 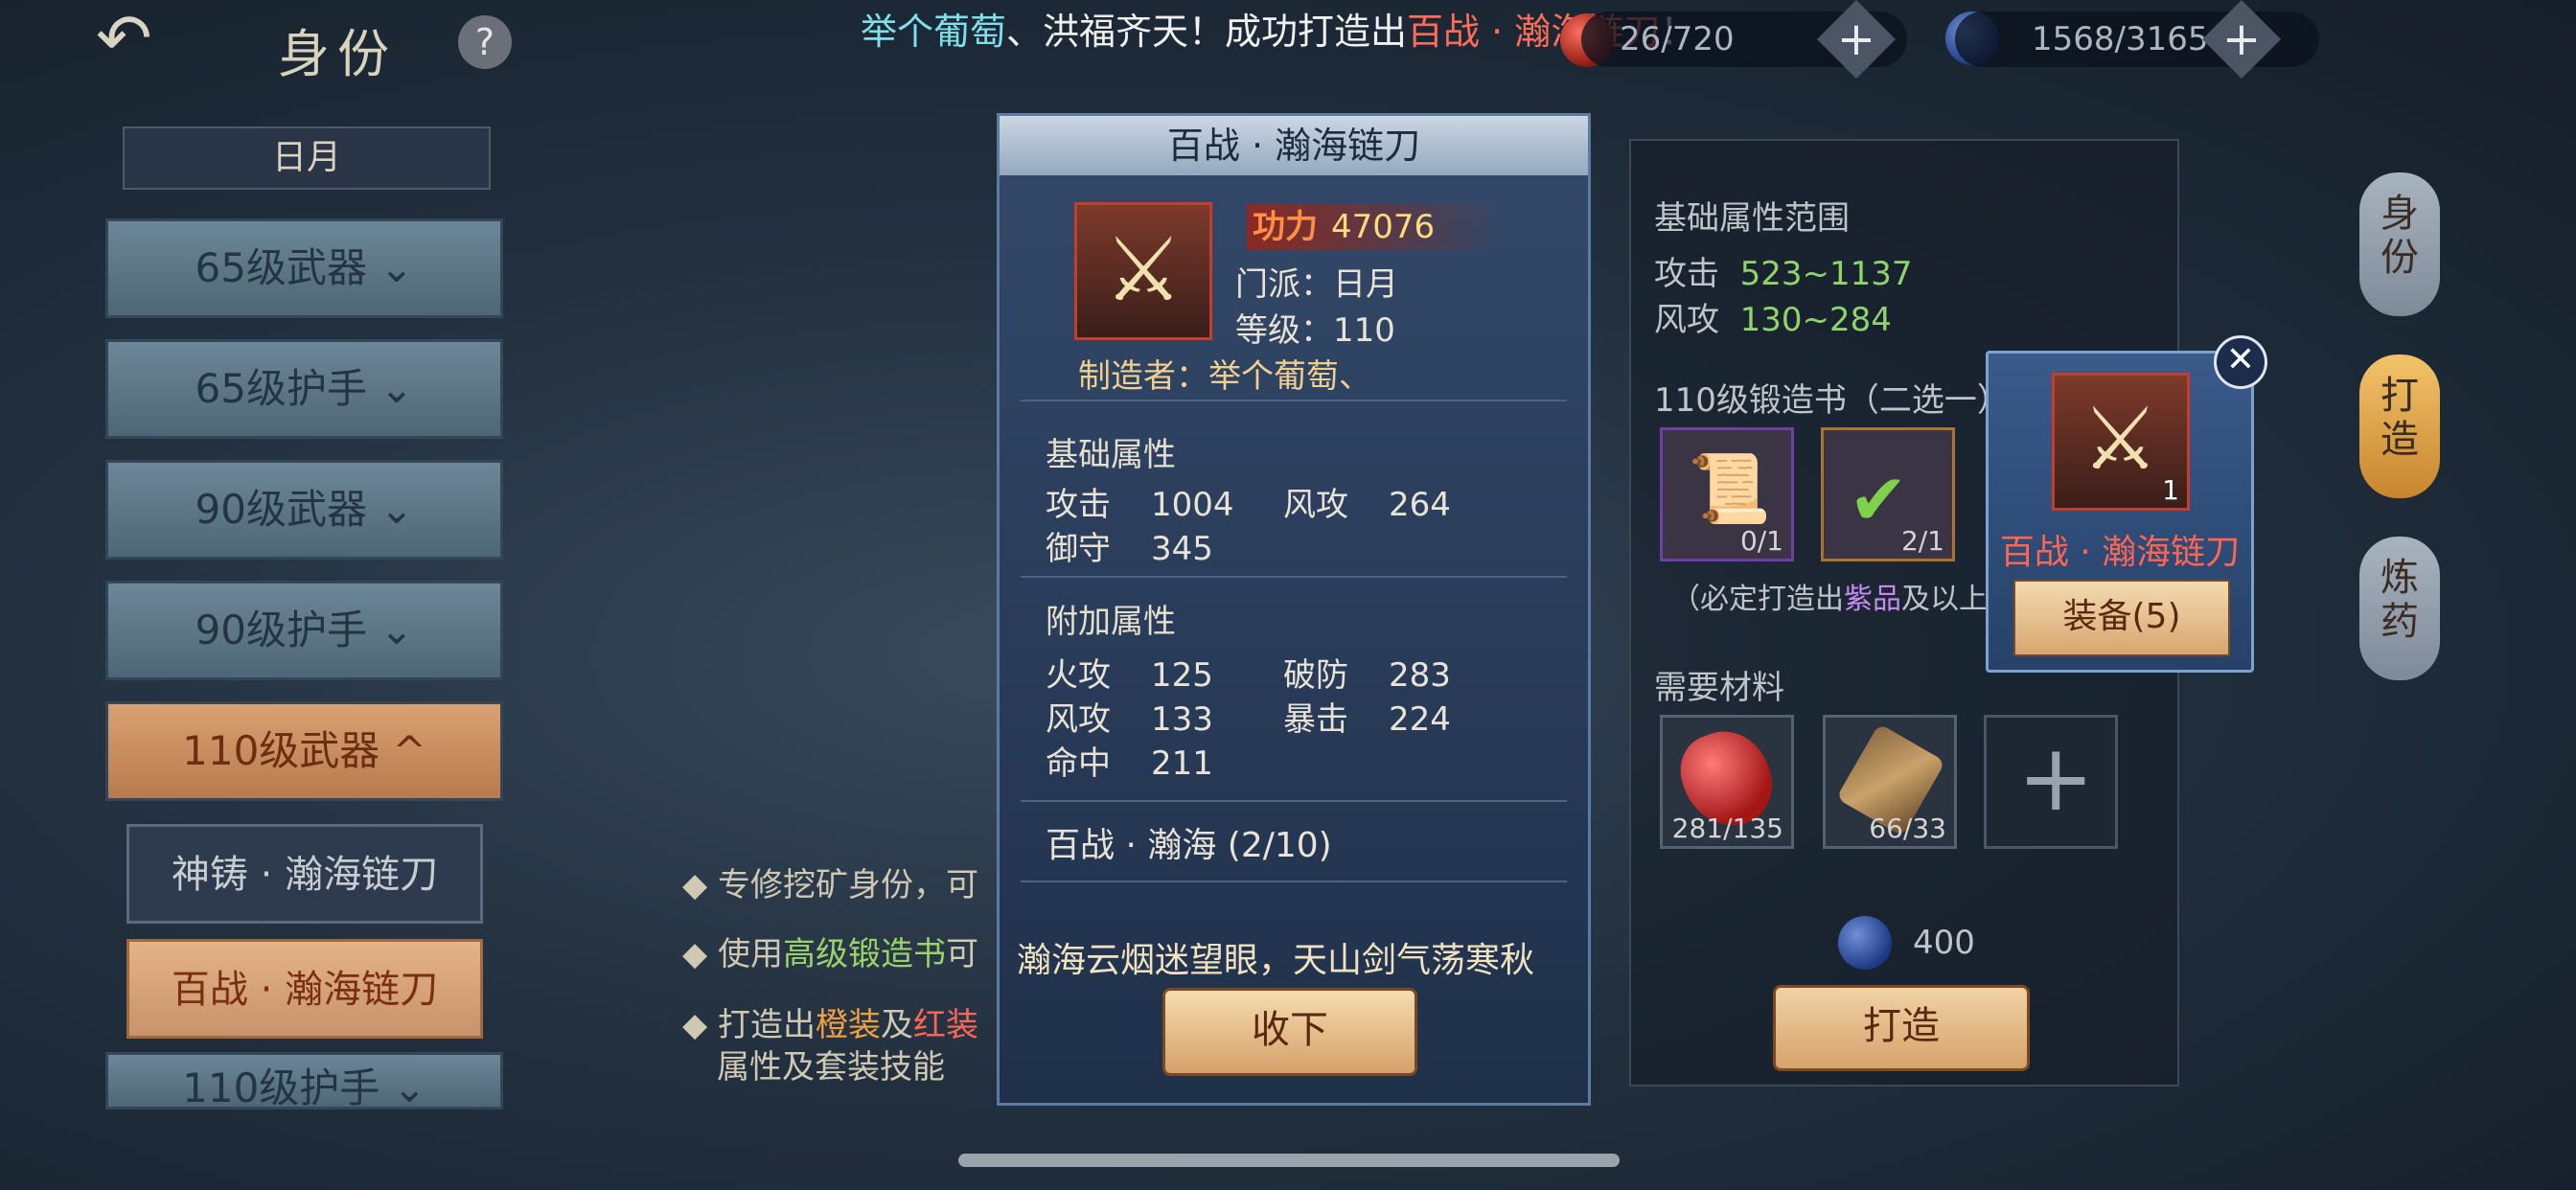 What do you see at coordinates (1727, 782) in the screenshot?
I see `material-ruby: 281/135` at bounding box center [1727, 782].